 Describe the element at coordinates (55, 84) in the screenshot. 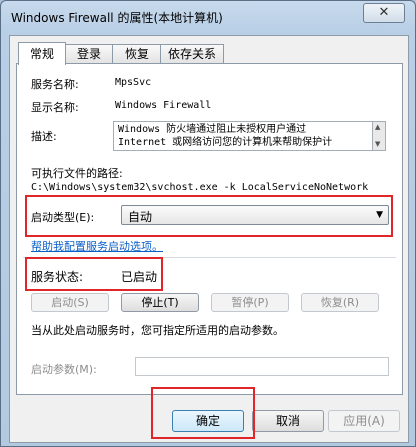

I see `service-name-label: 服务名称:` at that location.